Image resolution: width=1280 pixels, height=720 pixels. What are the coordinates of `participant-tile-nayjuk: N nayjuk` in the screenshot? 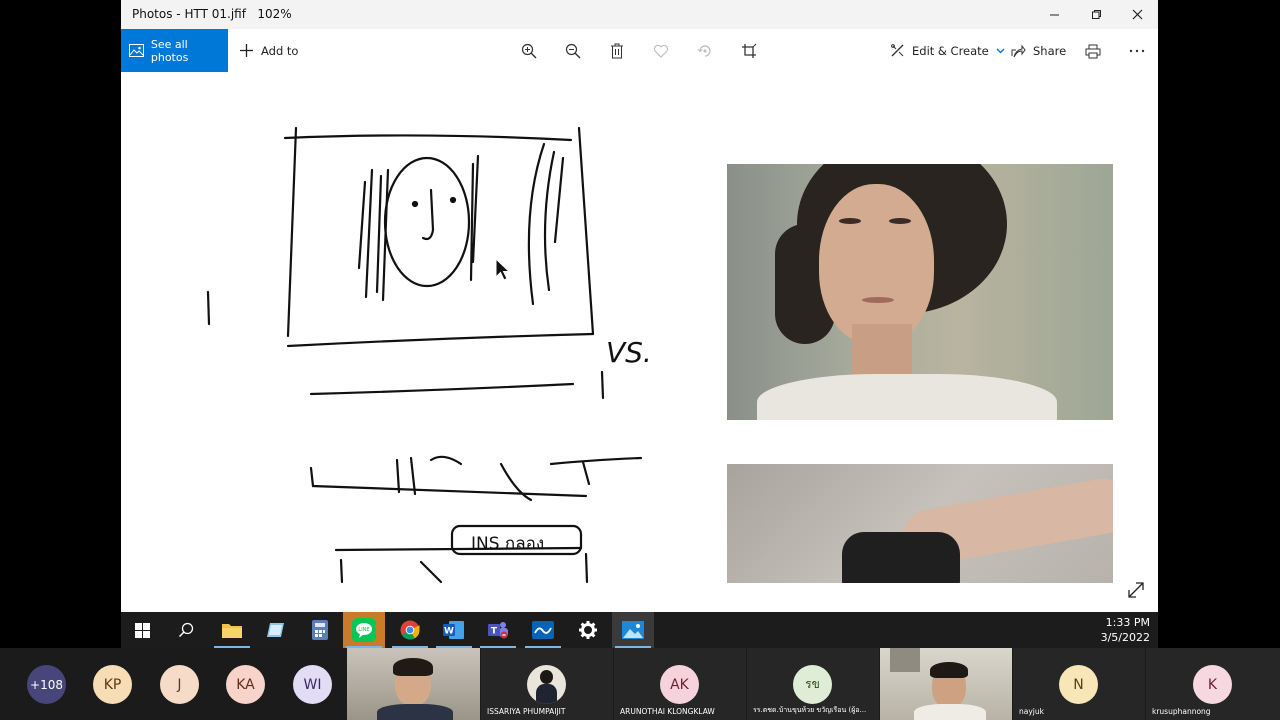 It's located at (1079, 684).